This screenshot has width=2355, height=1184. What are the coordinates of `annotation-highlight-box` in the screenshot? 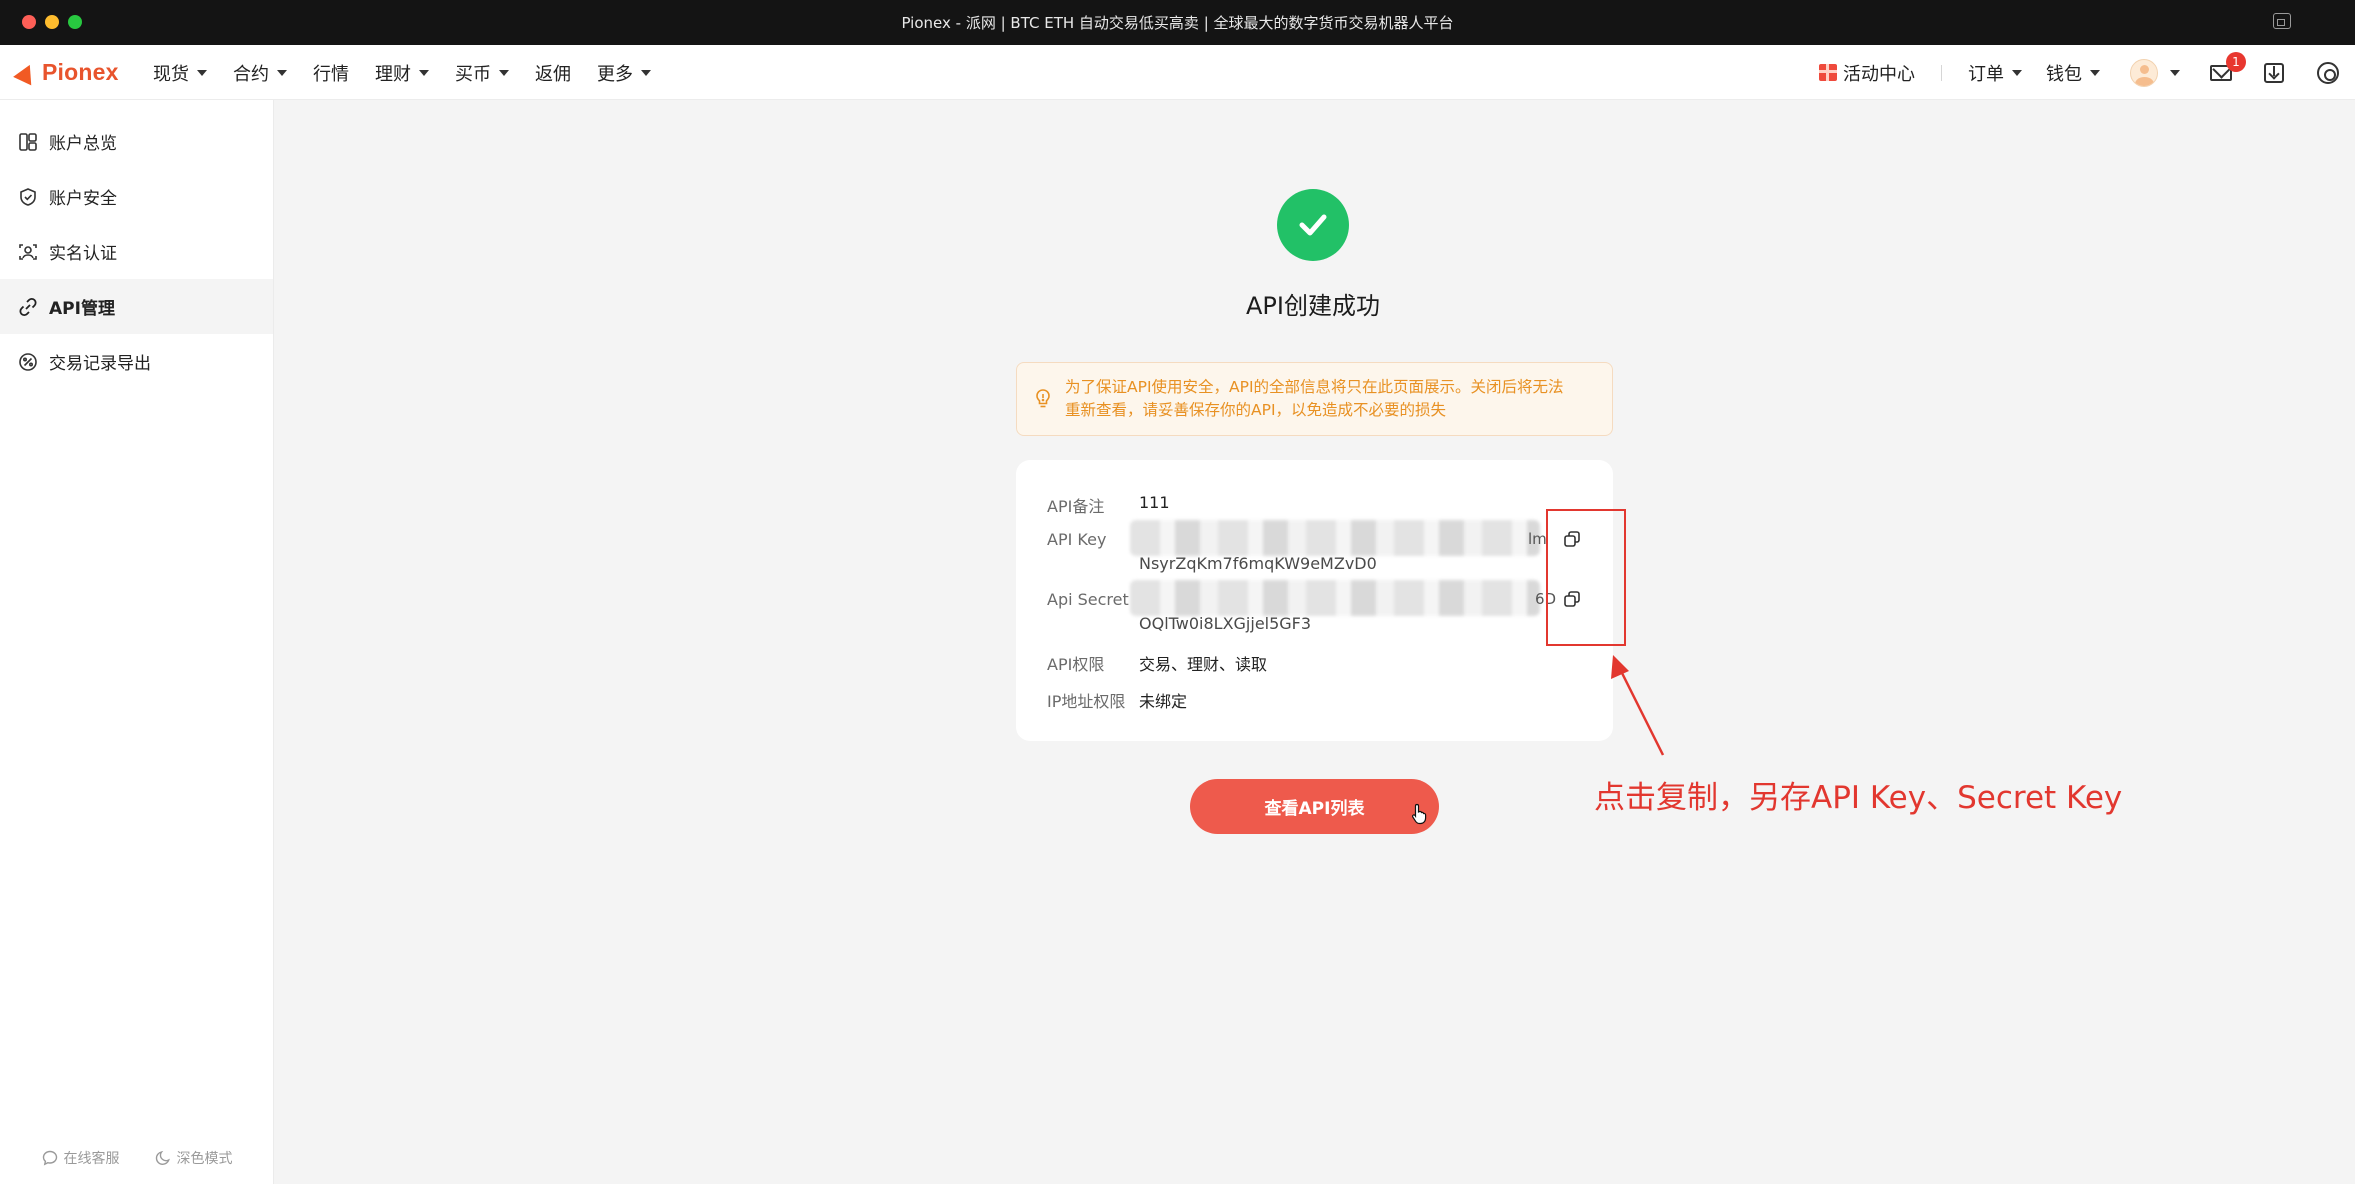 It's located at (1586, 577).